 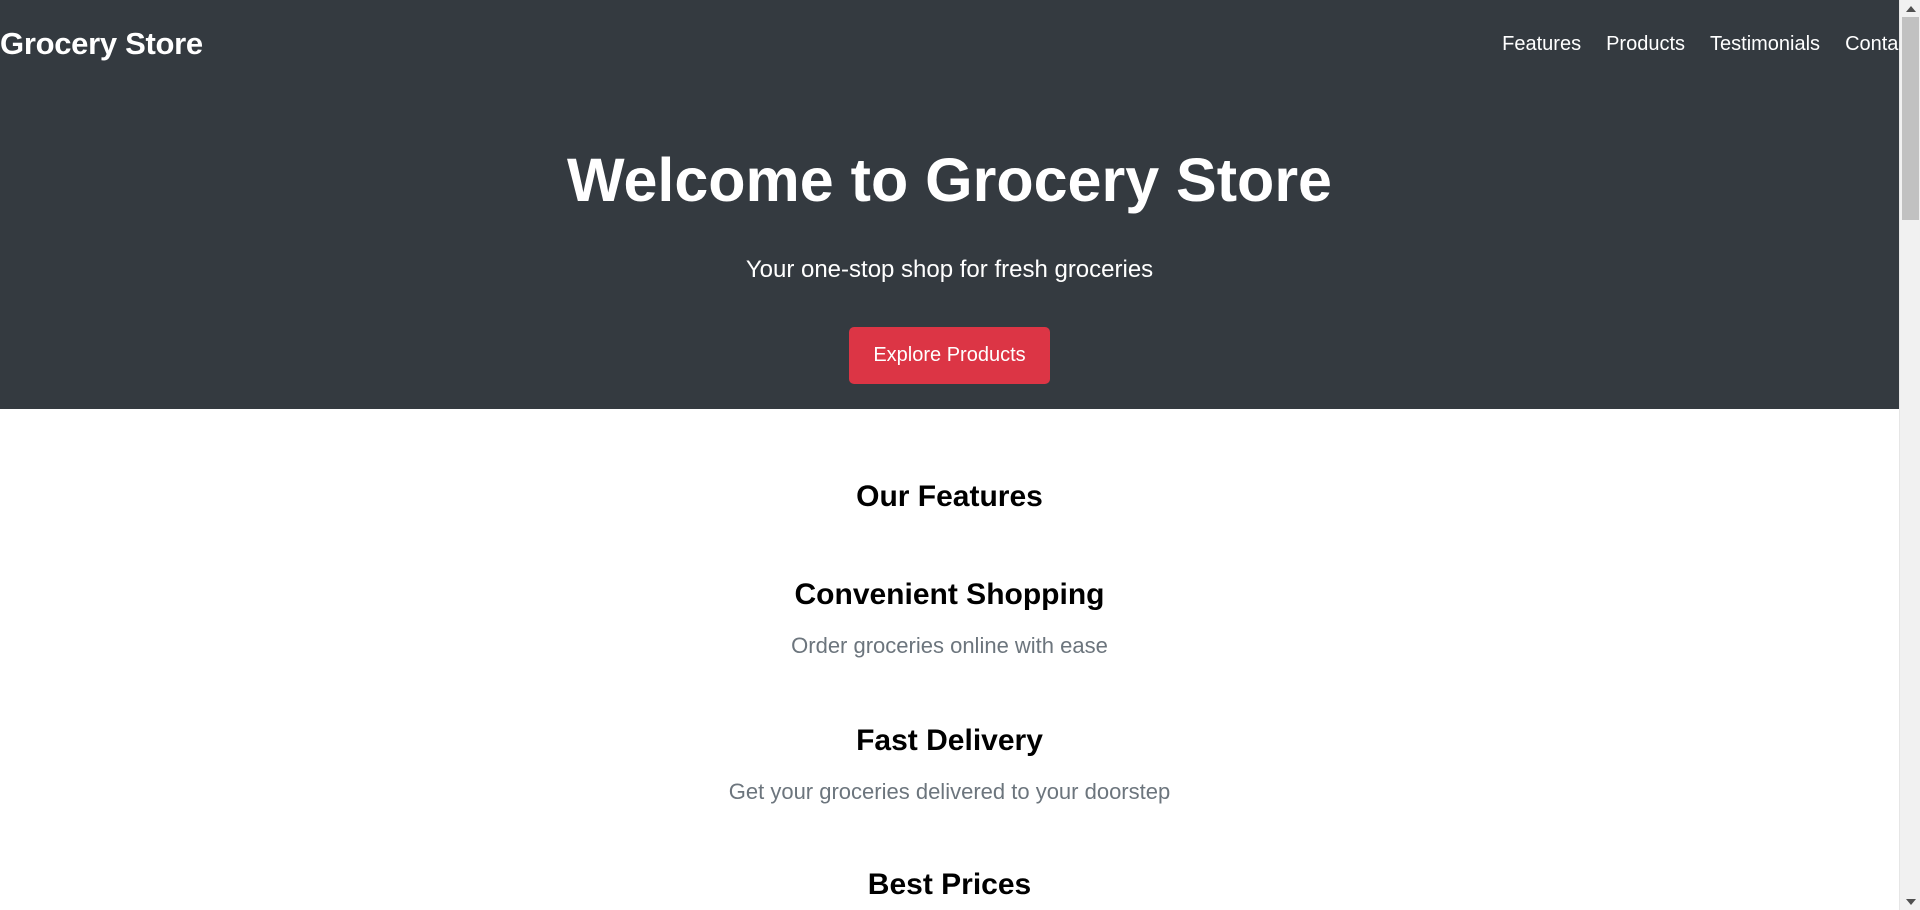 What do you see at coordinates (1910, 118) in the screenshot?
I see `scrollbar-thumb` at bounding box center [1910, 118].